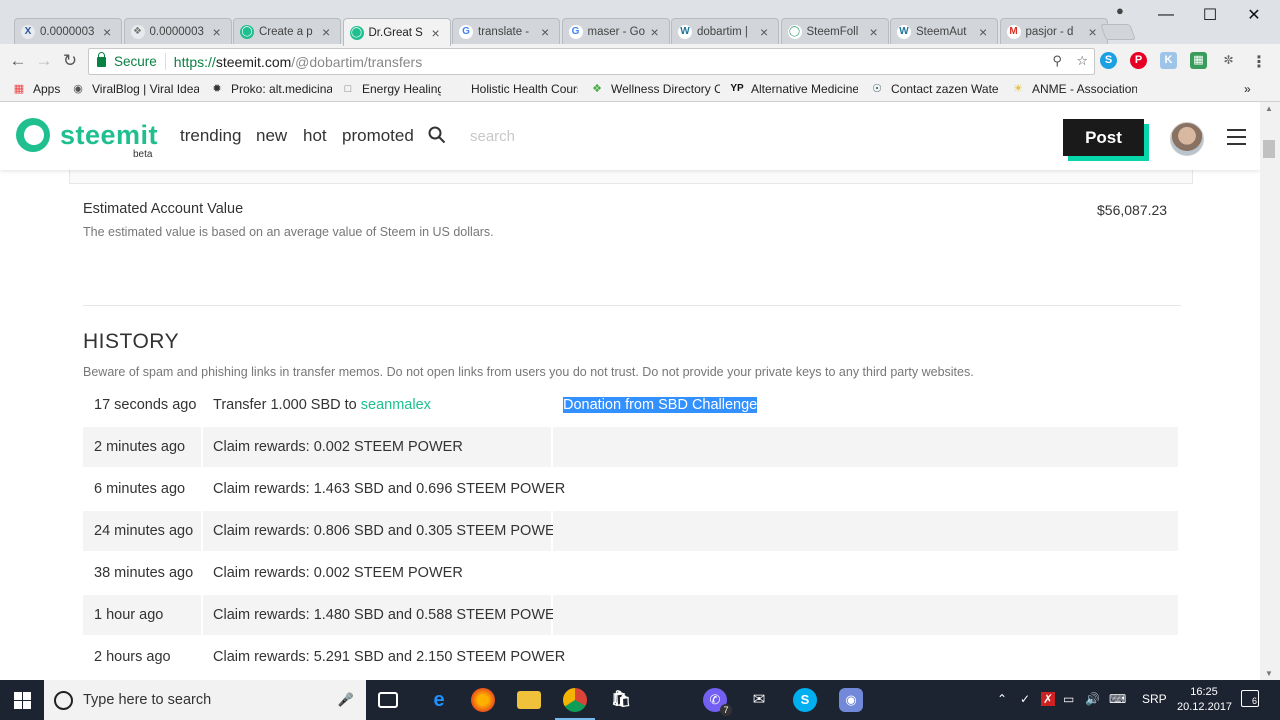 This screenshot has width=1280, height=720. I want to click on windows-start-icon, so click(22, 700).